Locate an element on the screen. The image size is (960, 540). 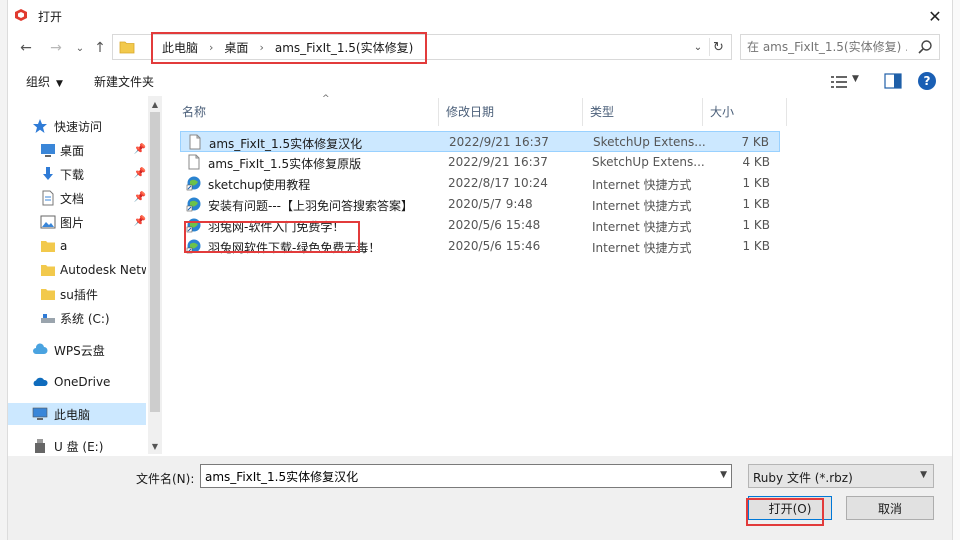
usb-drive-icon is located at coordinates (40, 446).